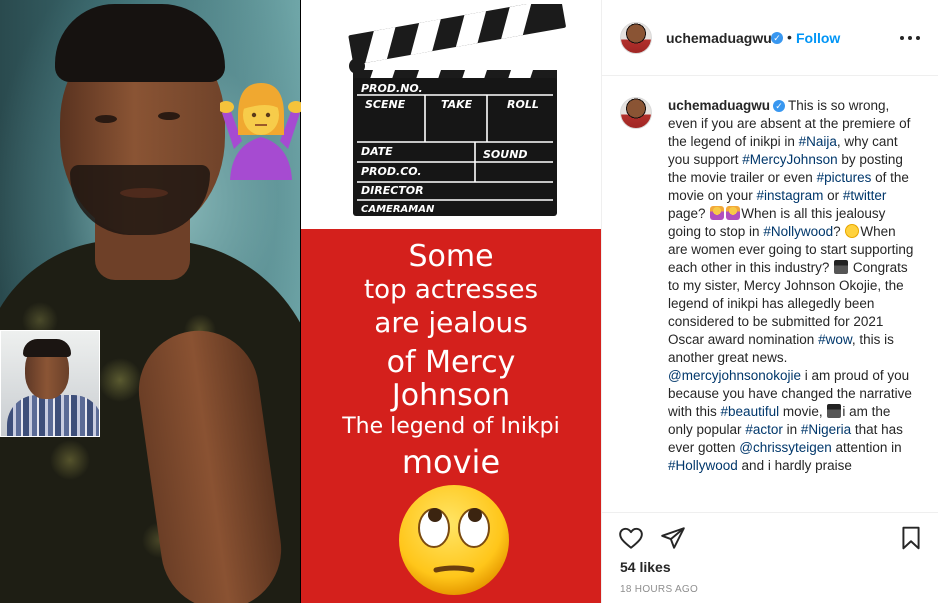 This screenshot has height=603, width=938. I want to click on heart-icon, so click(631, 538).